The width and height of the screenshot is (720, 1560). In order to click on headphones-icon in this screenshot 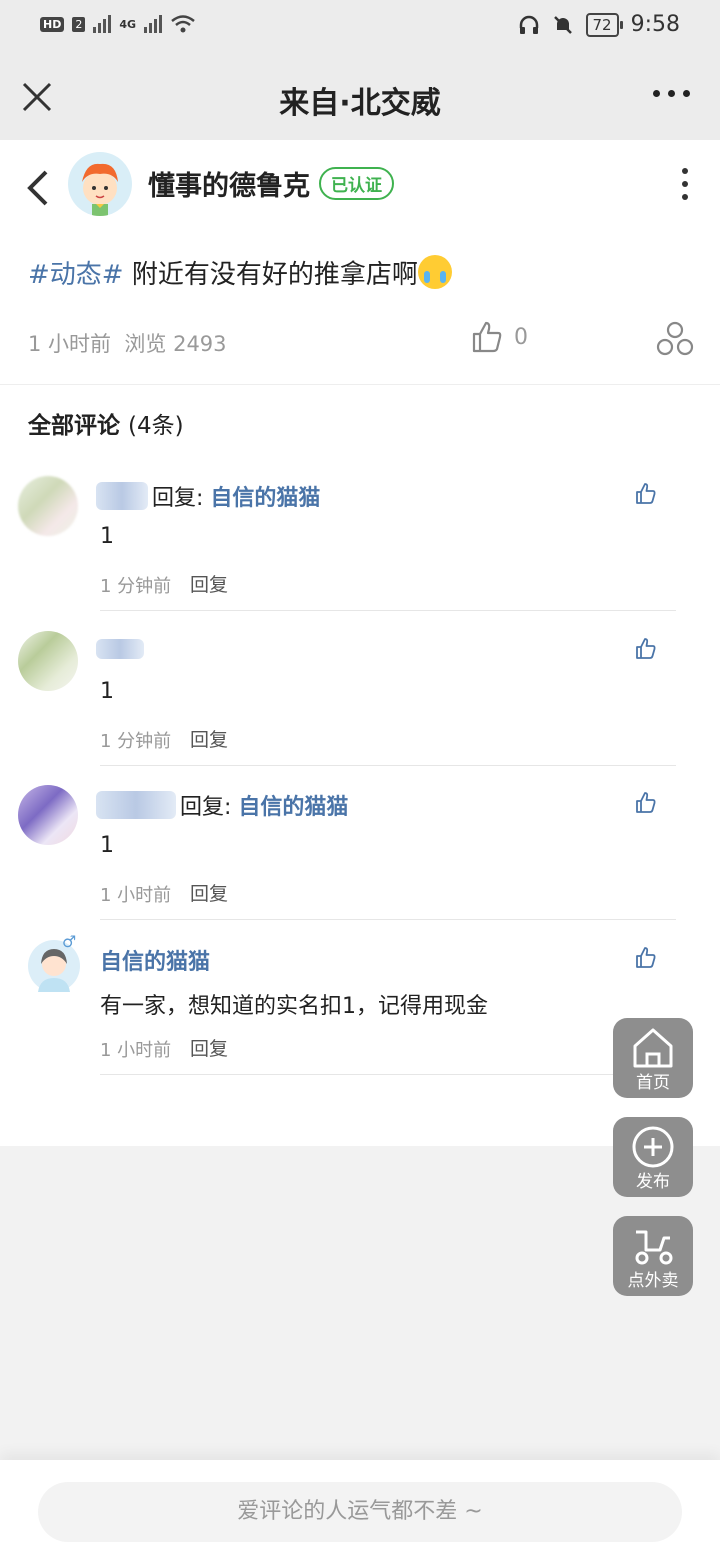, I will do `click(528, 24)`.